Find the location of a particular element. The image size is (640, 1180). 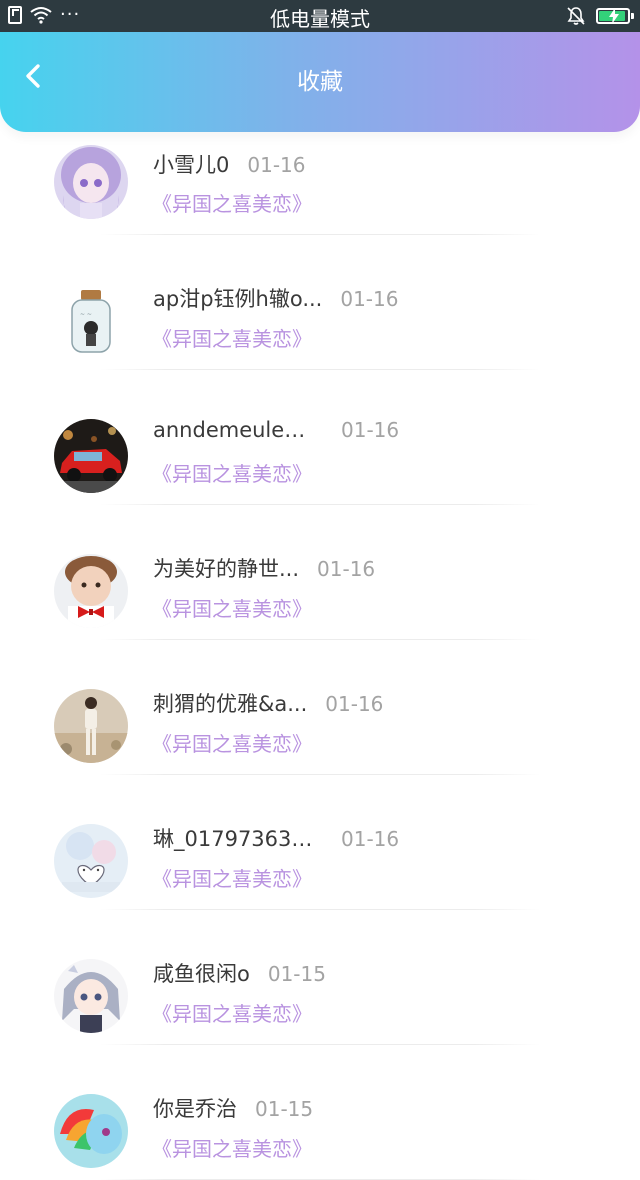

list-item: 琳_017973635... 01-16 《异国之喜美恋》 is located at coordinates (320, 842).